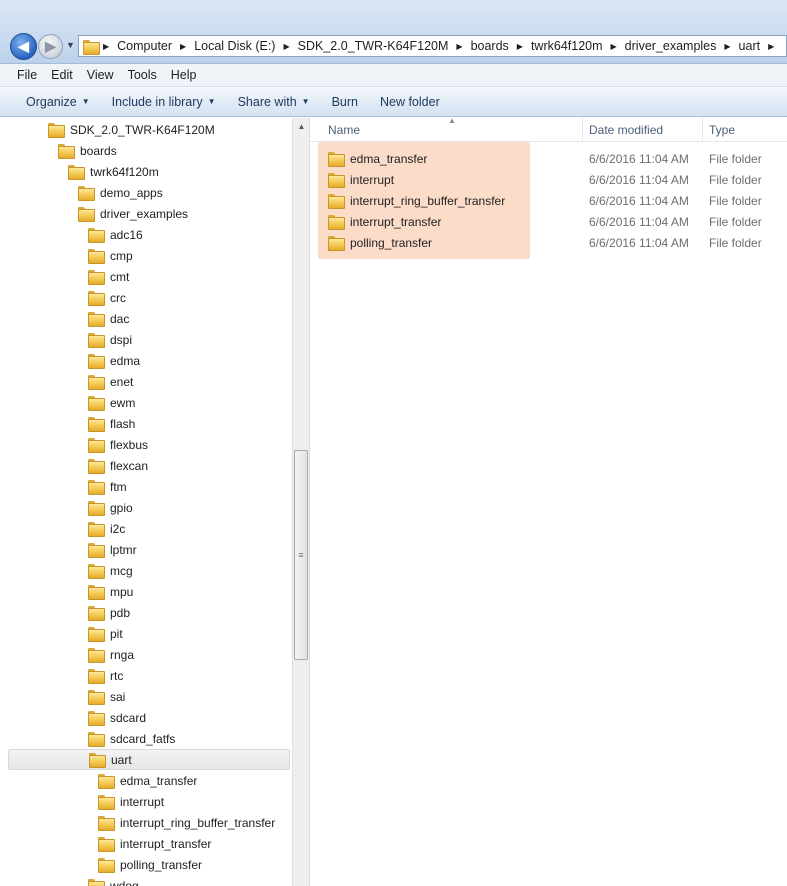 This screenshot has height=886, width=787. What do you see at coordinates (142, 75) in the screenshot?
I see `menu-item-tools: Tools` at bounding box center [142, 75].